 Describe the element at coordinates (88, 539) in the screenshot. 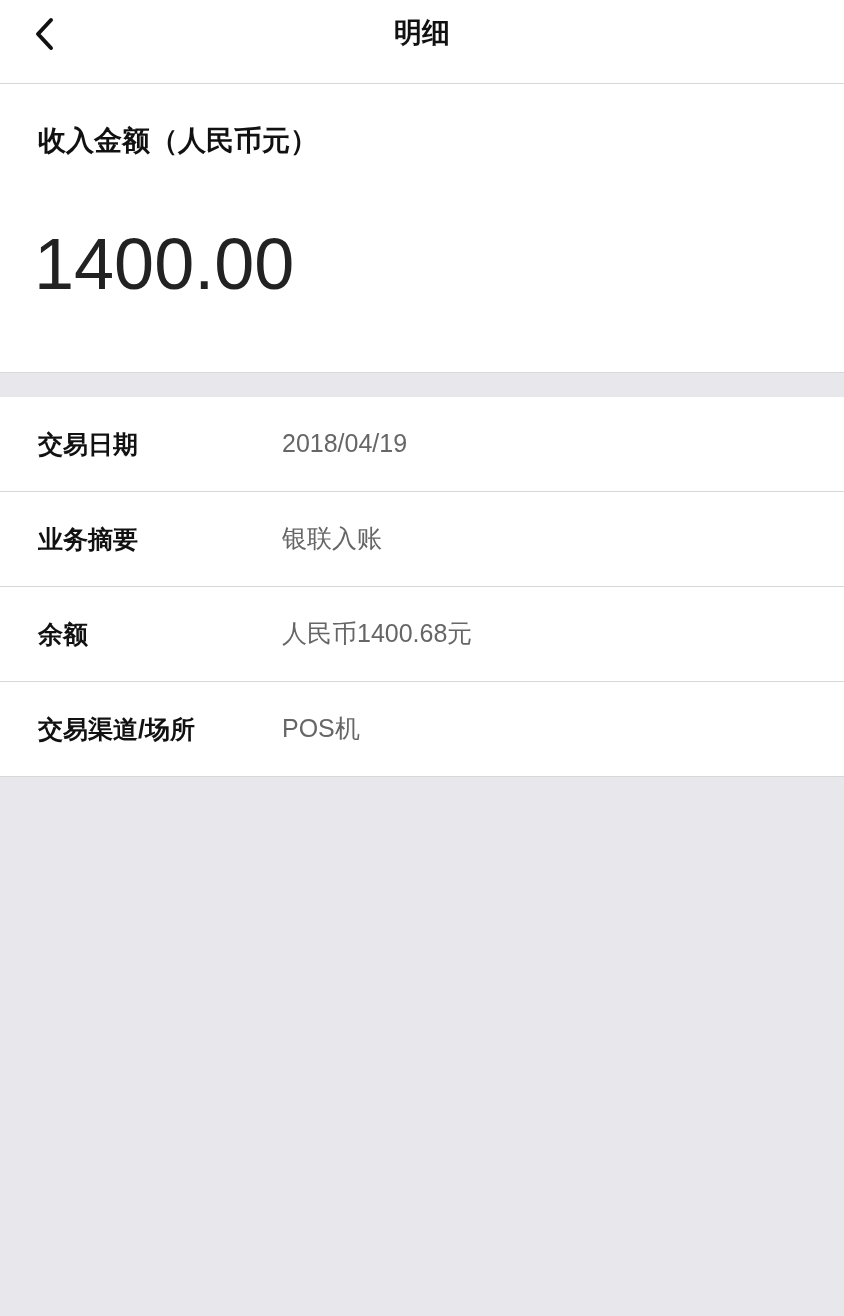

I see `detail-label: 业务摘要` at that location.